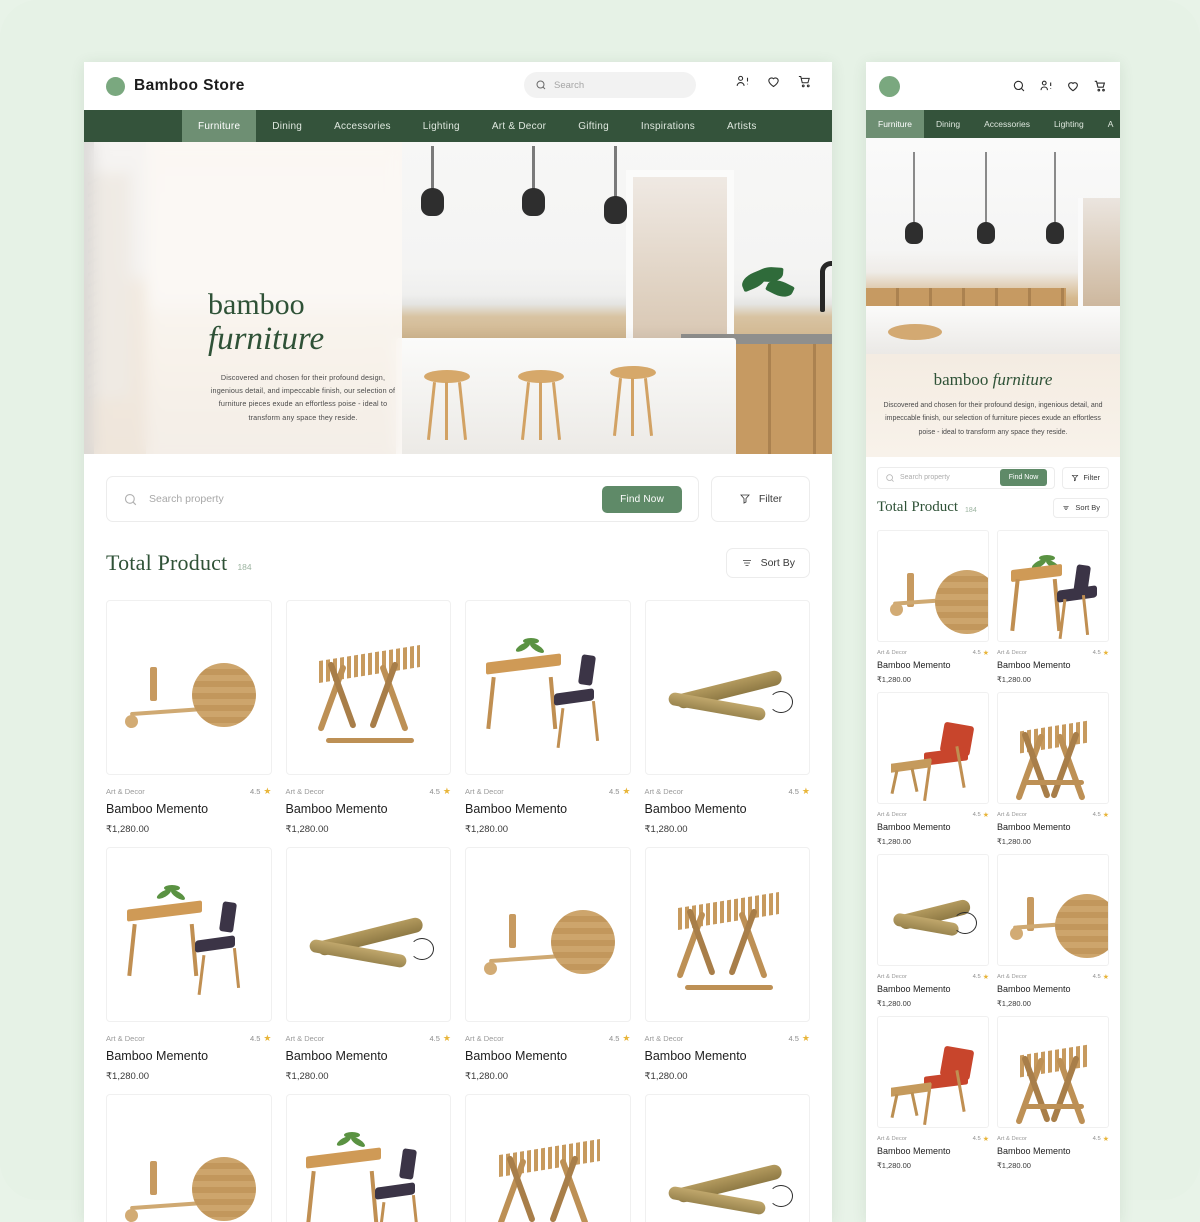 The height and width of the screenshot is (1222, 1200). What do you see at coordinates (447, 405) in the screenshot?
I see `bar-stool` at bounding box center [447, 405].